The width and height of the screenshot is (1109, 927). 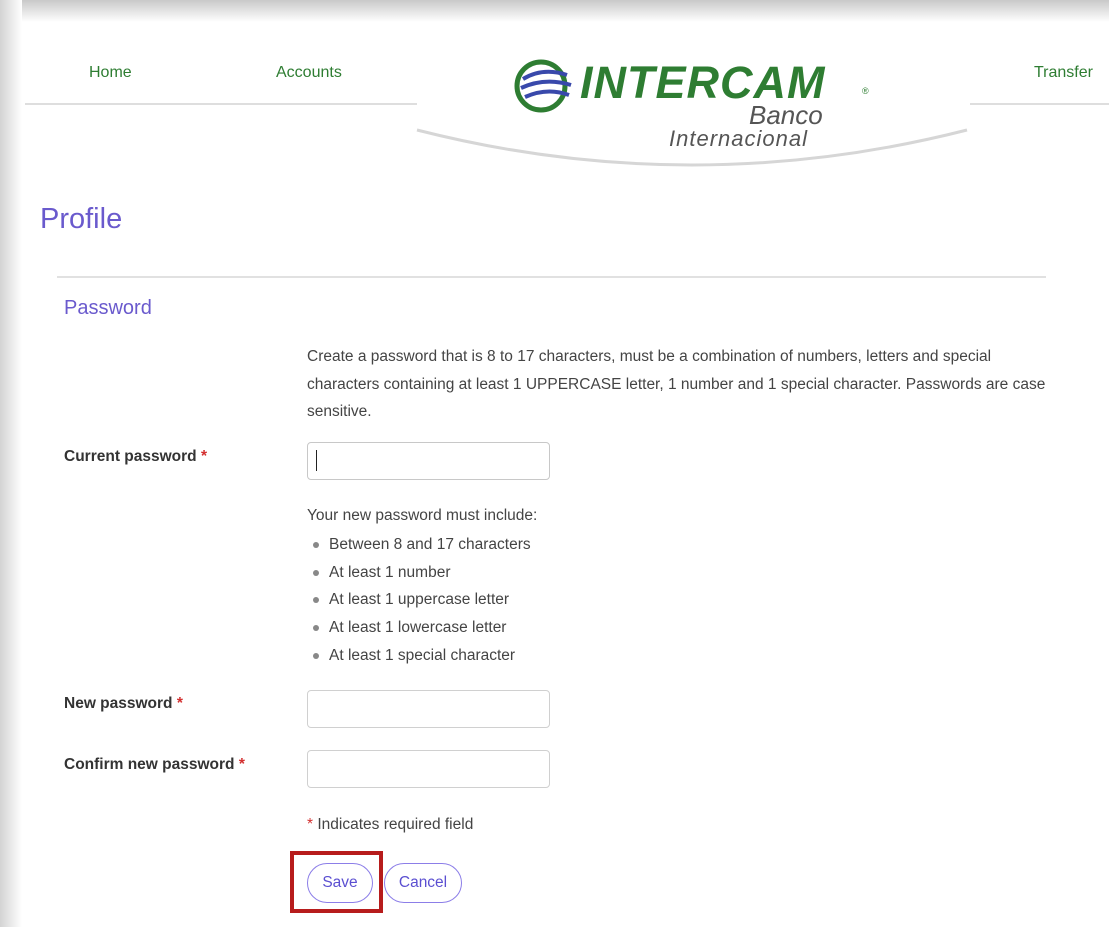 What do you see at coordinates (551, 277) in the screenshot?
I see `section-divider` at bounding box center [551, 277].